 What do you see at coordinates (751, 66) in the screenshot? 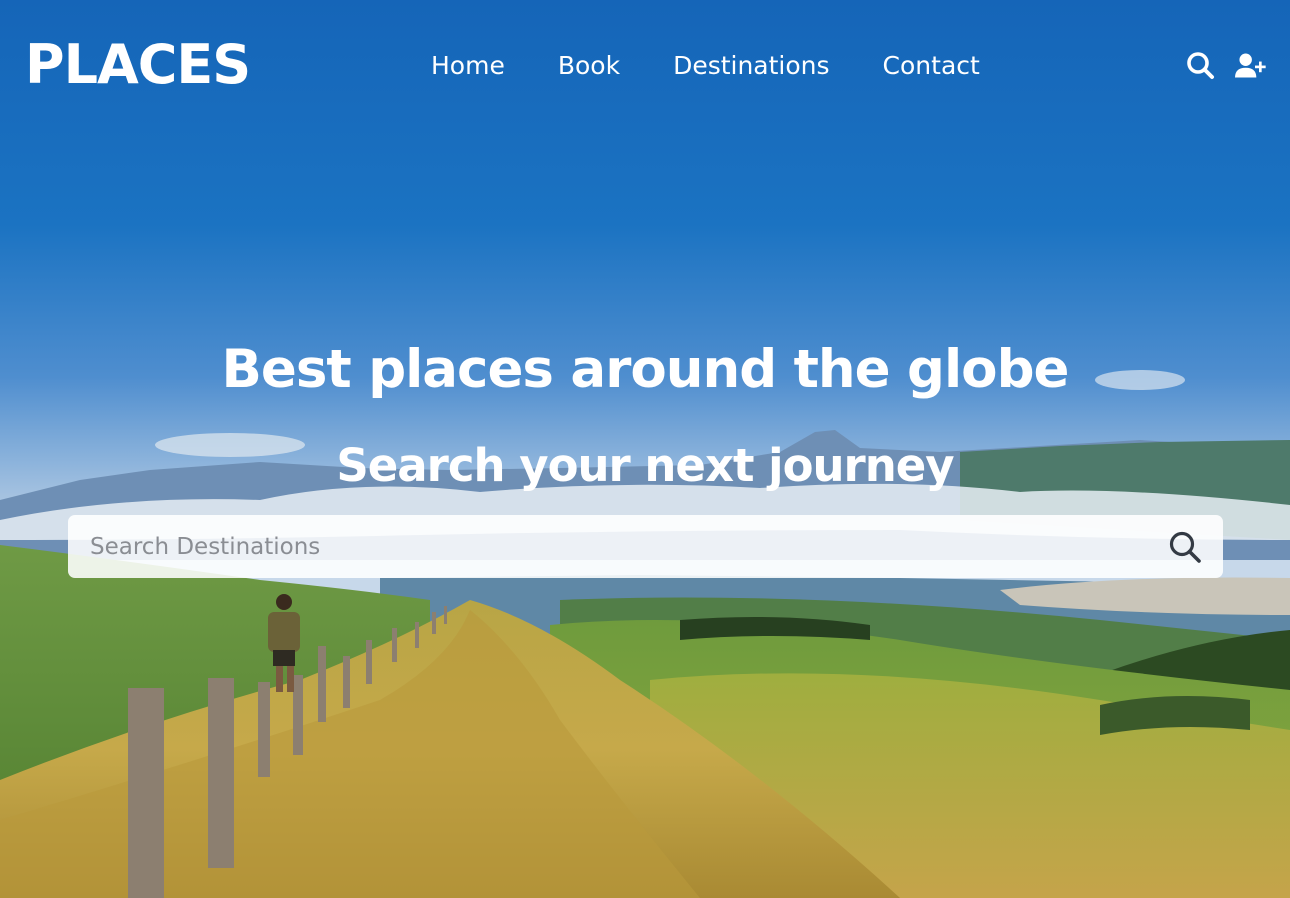
I see `nav-link-destinations: Destinations` at bounding box center [751, 66].